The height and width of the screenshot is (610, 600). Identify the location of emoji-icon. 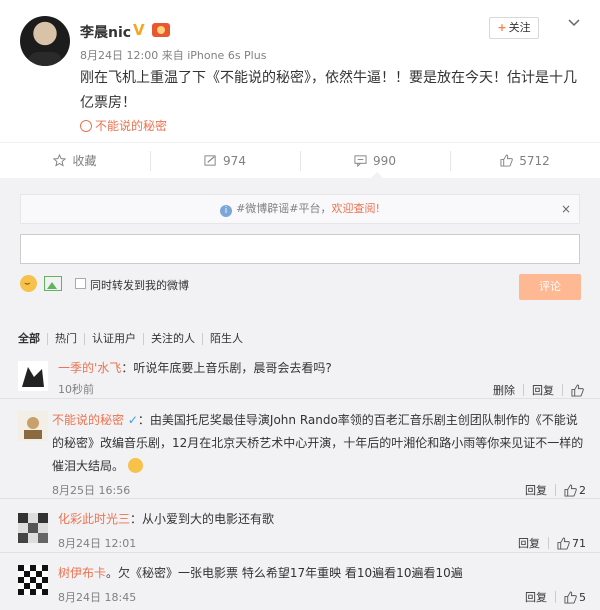
(28, 283).